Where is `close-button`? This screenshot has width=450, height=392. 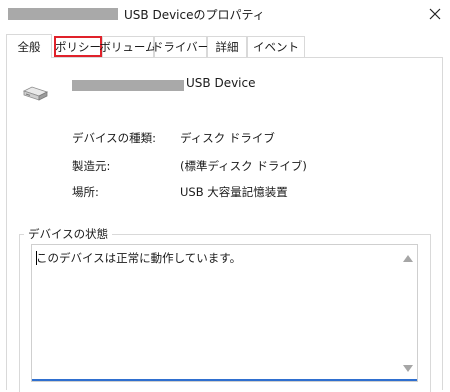
close-button is located at coordinates (435, 14).